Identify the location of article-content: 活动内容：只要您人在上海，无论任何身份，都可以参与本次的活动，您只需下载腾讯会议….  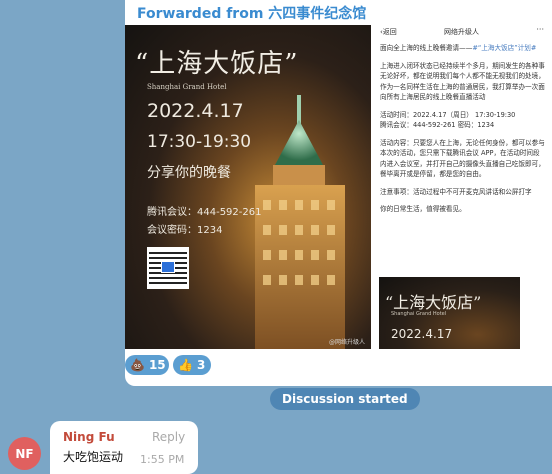
(462, 158).